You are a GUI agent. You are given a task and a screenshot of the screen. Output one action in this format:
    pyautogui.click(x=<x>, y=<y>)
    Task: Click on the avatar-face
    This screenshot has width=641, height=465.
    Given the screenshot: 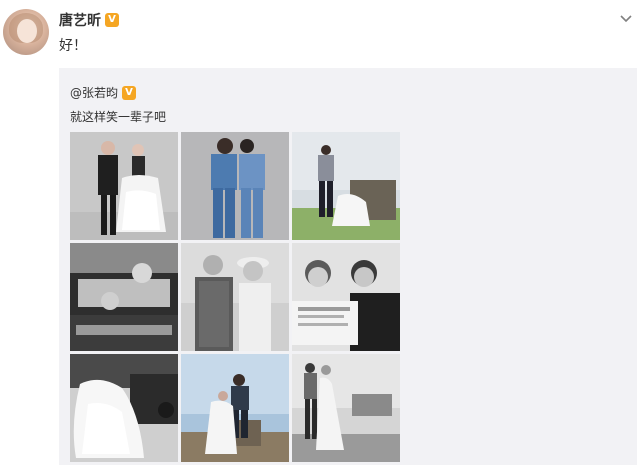 What is the action you would take?
    pyautogui.click(x=27, y=31)
    